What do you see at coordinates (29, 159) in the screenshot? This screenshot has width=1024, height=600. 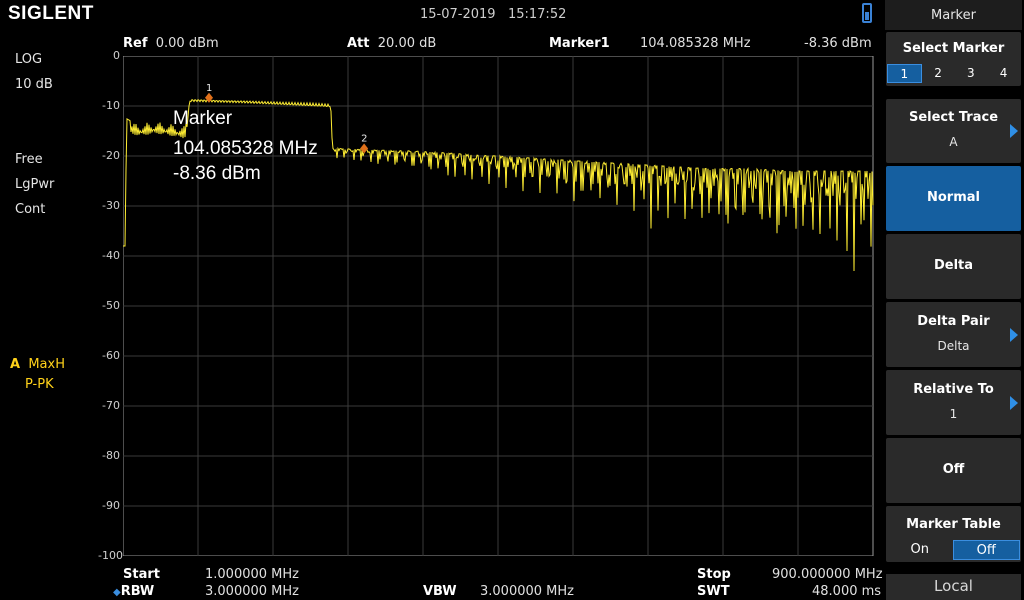 I see `trigger-mode: Free` at bounding box center [29, 159].